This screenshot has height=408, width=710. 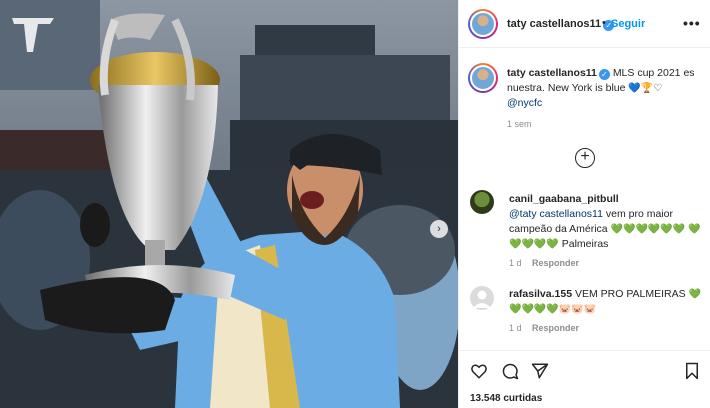 I want to click on likes-count: 13.548 curtidas, so click(x=506, y=398).